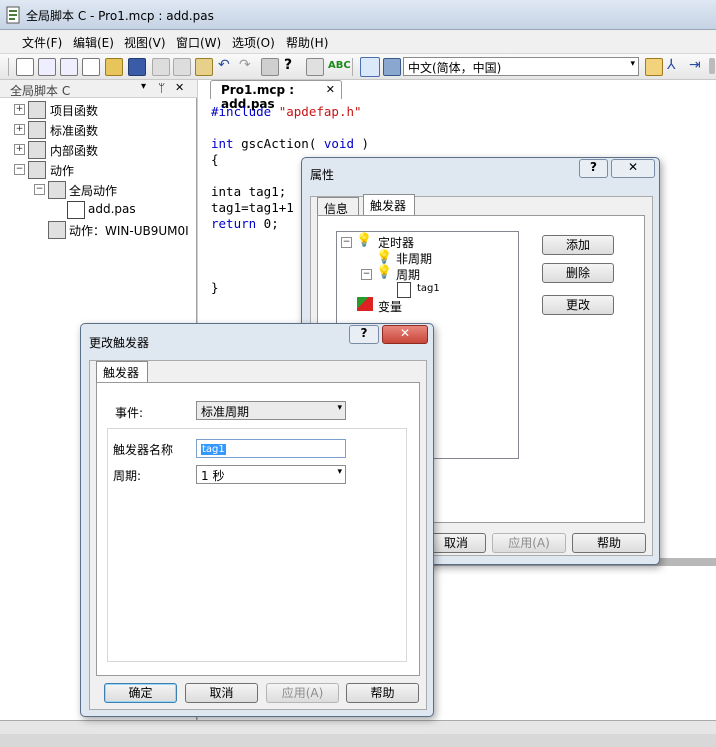  What do you see at coordinates (74, 110) in the screenshot?
I see `sidebar-item-project-functions: 项目函数` at bounding box center [74, 110].